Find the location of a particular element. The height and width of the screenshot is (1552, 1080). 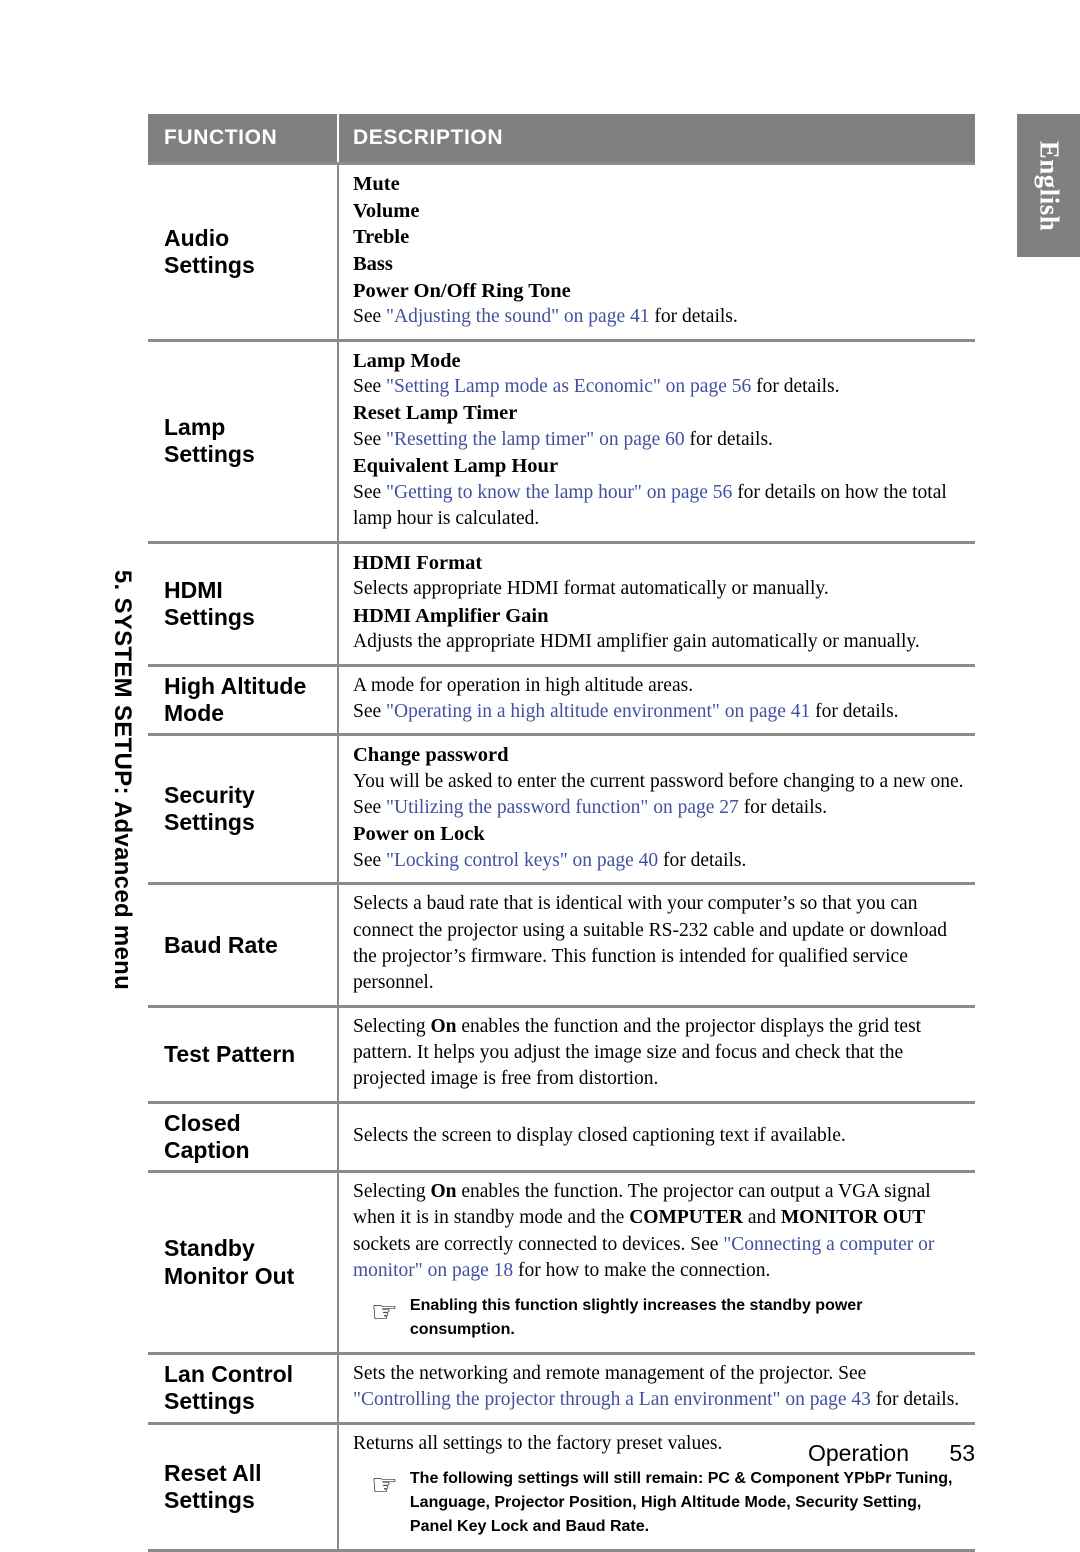

chapter-side-label: 5. SYSTEM SETUP: Advanced menu is located at coordinates (122, 780).